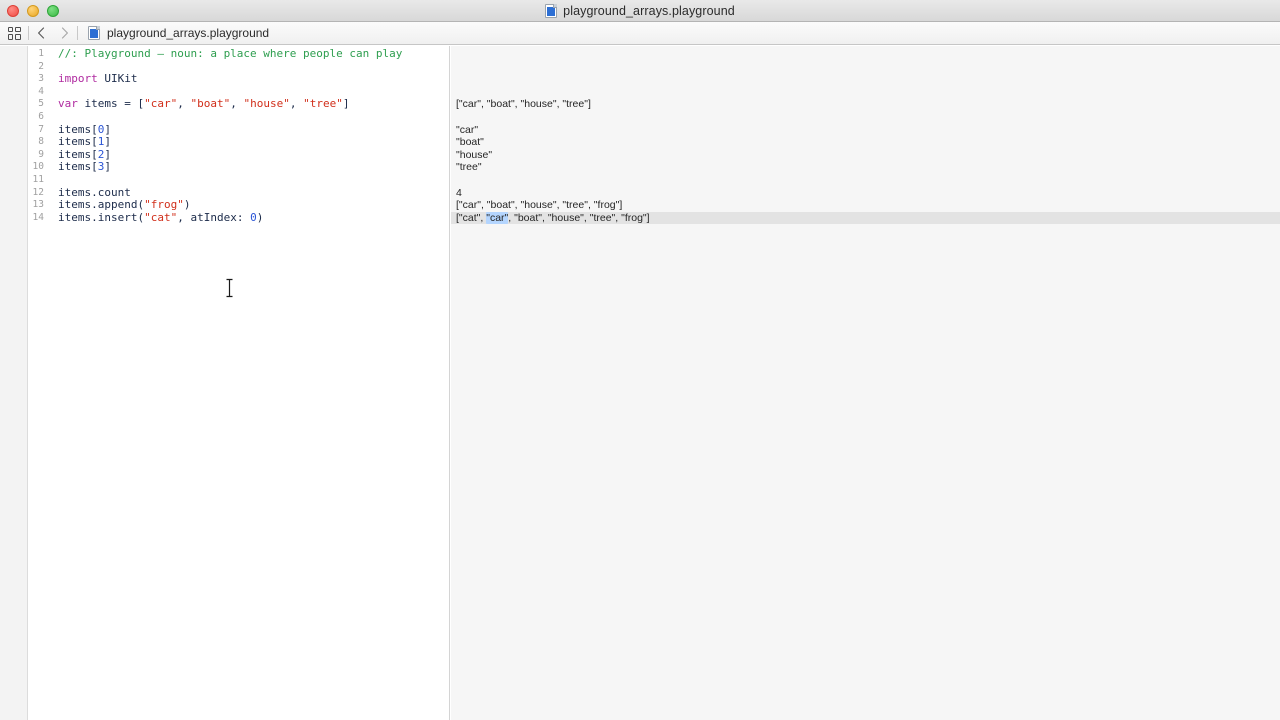 This screenshot has height=720, width=1280. I want to click on navigator-edge-strip, so click(14, 383).